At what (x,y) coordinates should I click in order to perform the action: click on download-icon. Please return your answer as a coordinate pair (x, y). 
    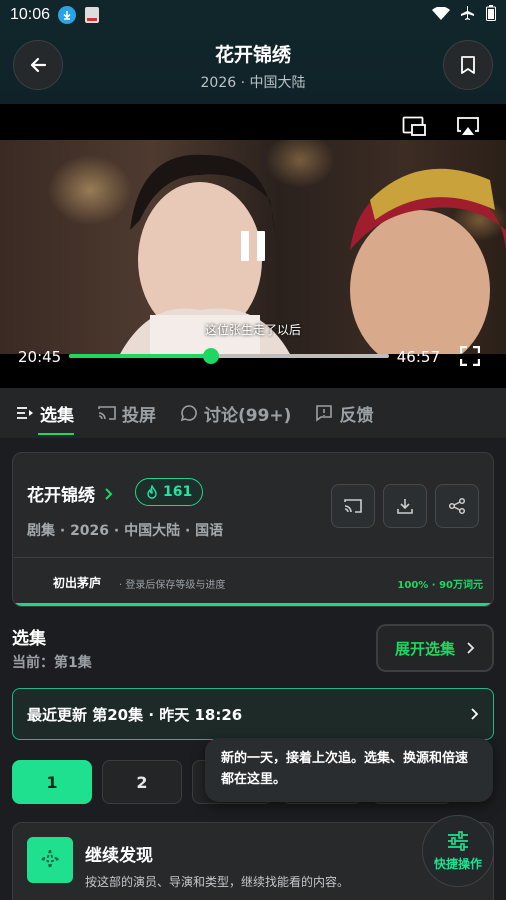
    Looking at the image, I should click on (405, 506).